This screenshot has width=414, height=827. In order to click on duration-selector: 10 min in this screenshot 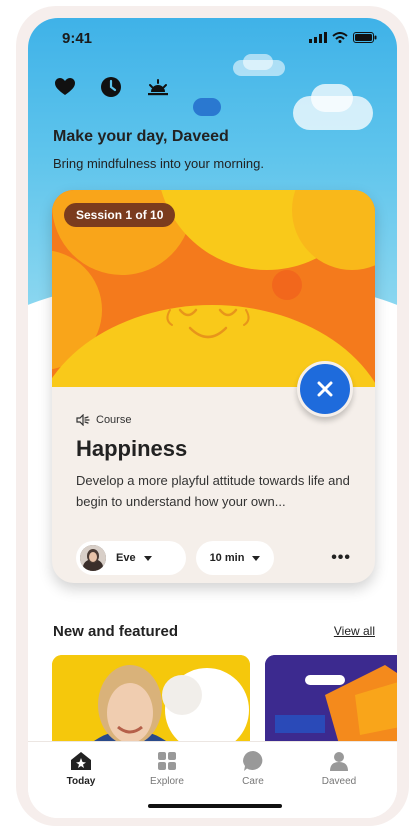, I will do `click(235, 558)`.